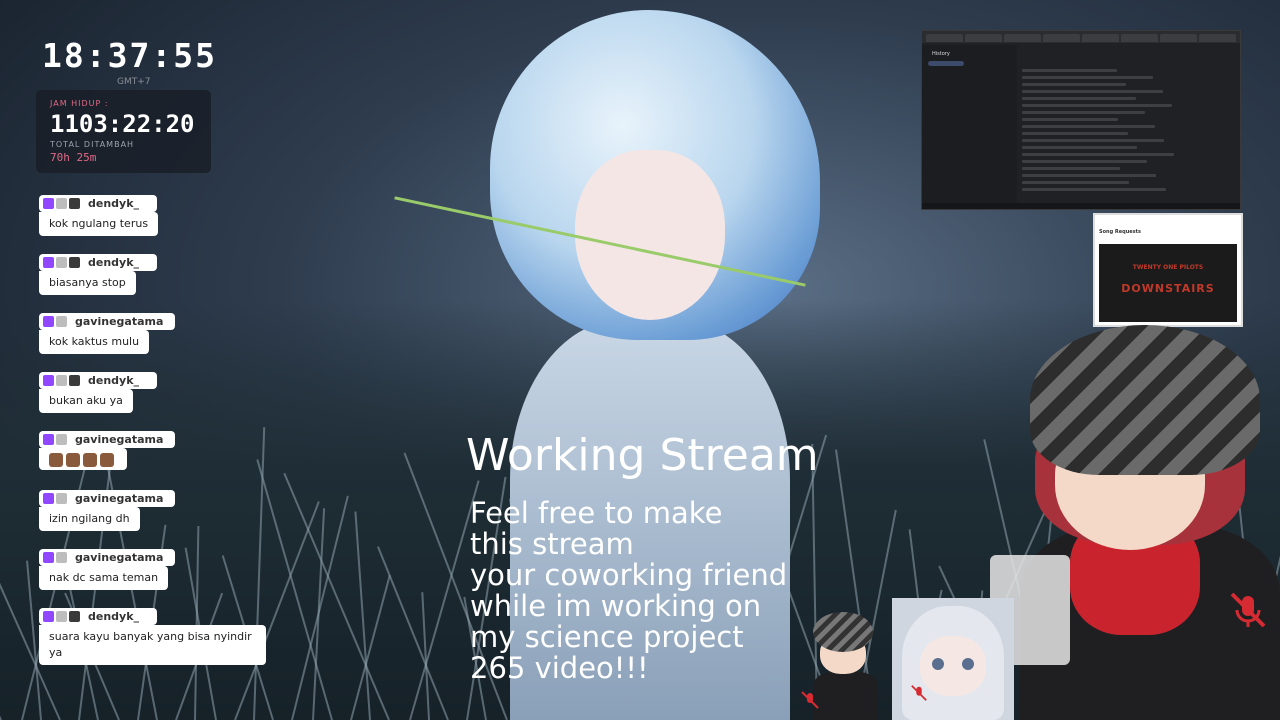  I want to click on chat-message: dendyk_ kok ngulang terus, so click(159, 224).